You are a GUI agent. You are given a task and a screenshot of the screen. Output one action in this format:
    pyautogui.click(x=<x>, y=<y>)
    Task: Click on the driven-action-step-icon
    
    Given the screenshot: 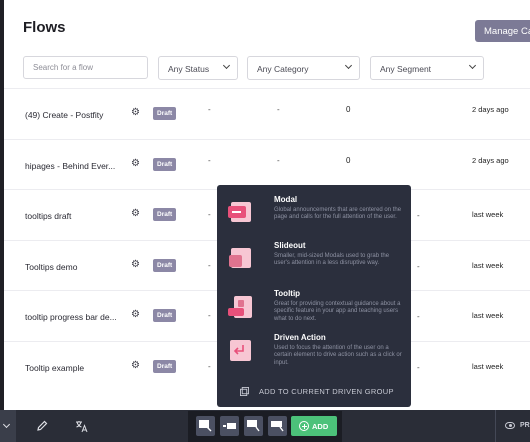 What is the action you would take?
    pyautogui.click(x=277, y=426)
    